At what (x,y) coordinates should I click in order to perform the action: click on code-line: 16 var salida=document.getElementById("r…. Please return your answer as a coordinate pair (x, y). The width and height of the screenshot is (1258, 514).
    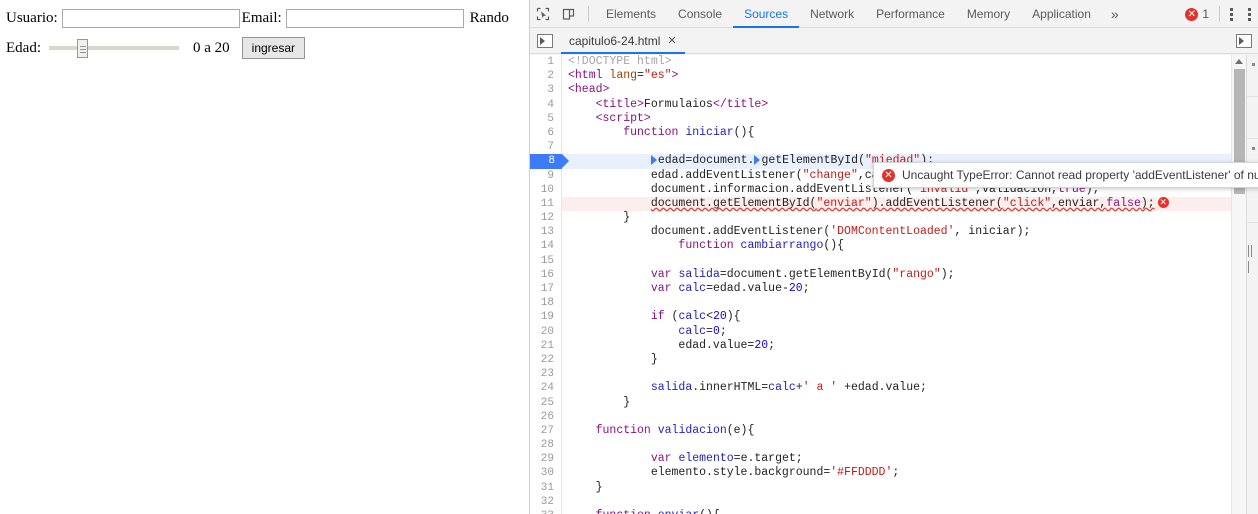
    Looking at the image, I should click on (894, 274).